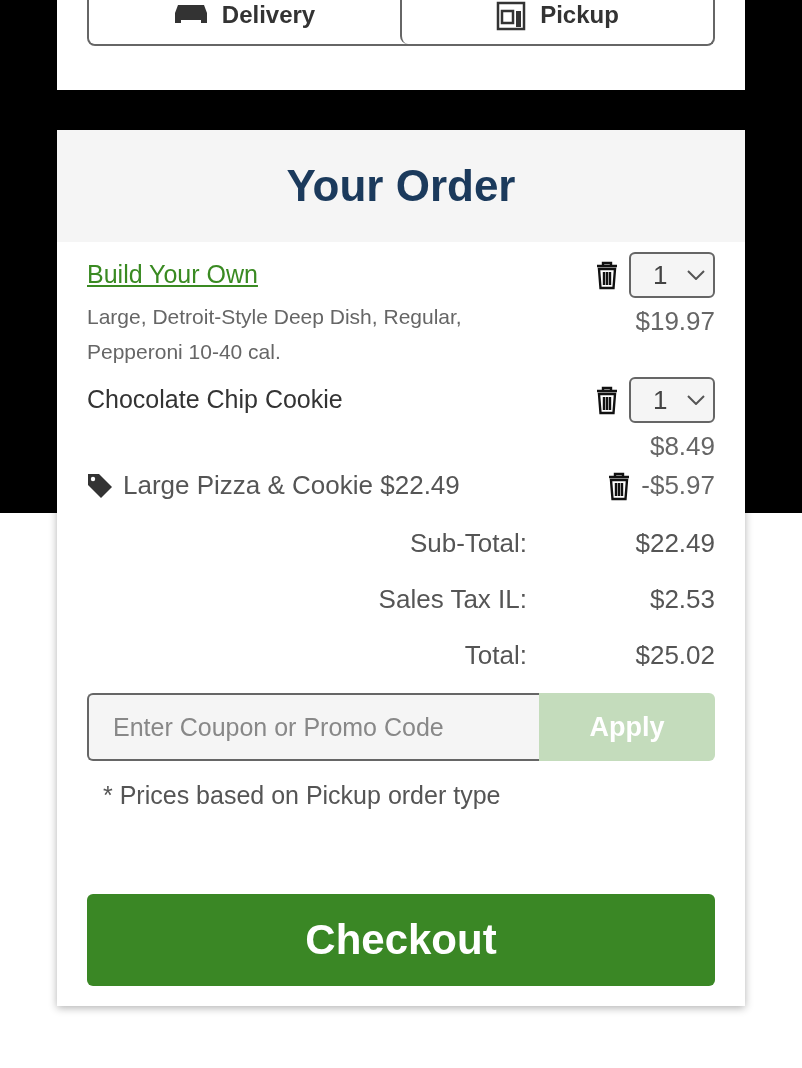 The height and width of the screenshot is (1068, 802). I want to click on storefront-icon, so click(511, 16).